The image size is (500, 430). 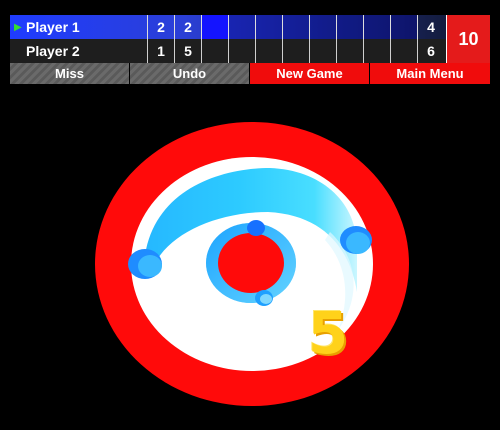 What do you see at coordinates (430, 73) in the screenshot?
I see `main-menu-button: Main Menu` at bounding box center [430, 73].